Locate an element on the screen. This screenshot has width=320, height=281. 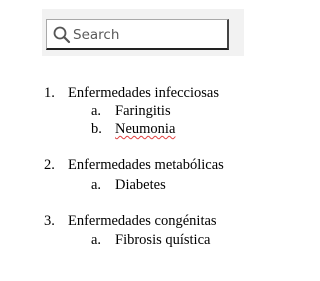
list-item-title: Enfermedades metabólicas is located at coordinates (146, 165).